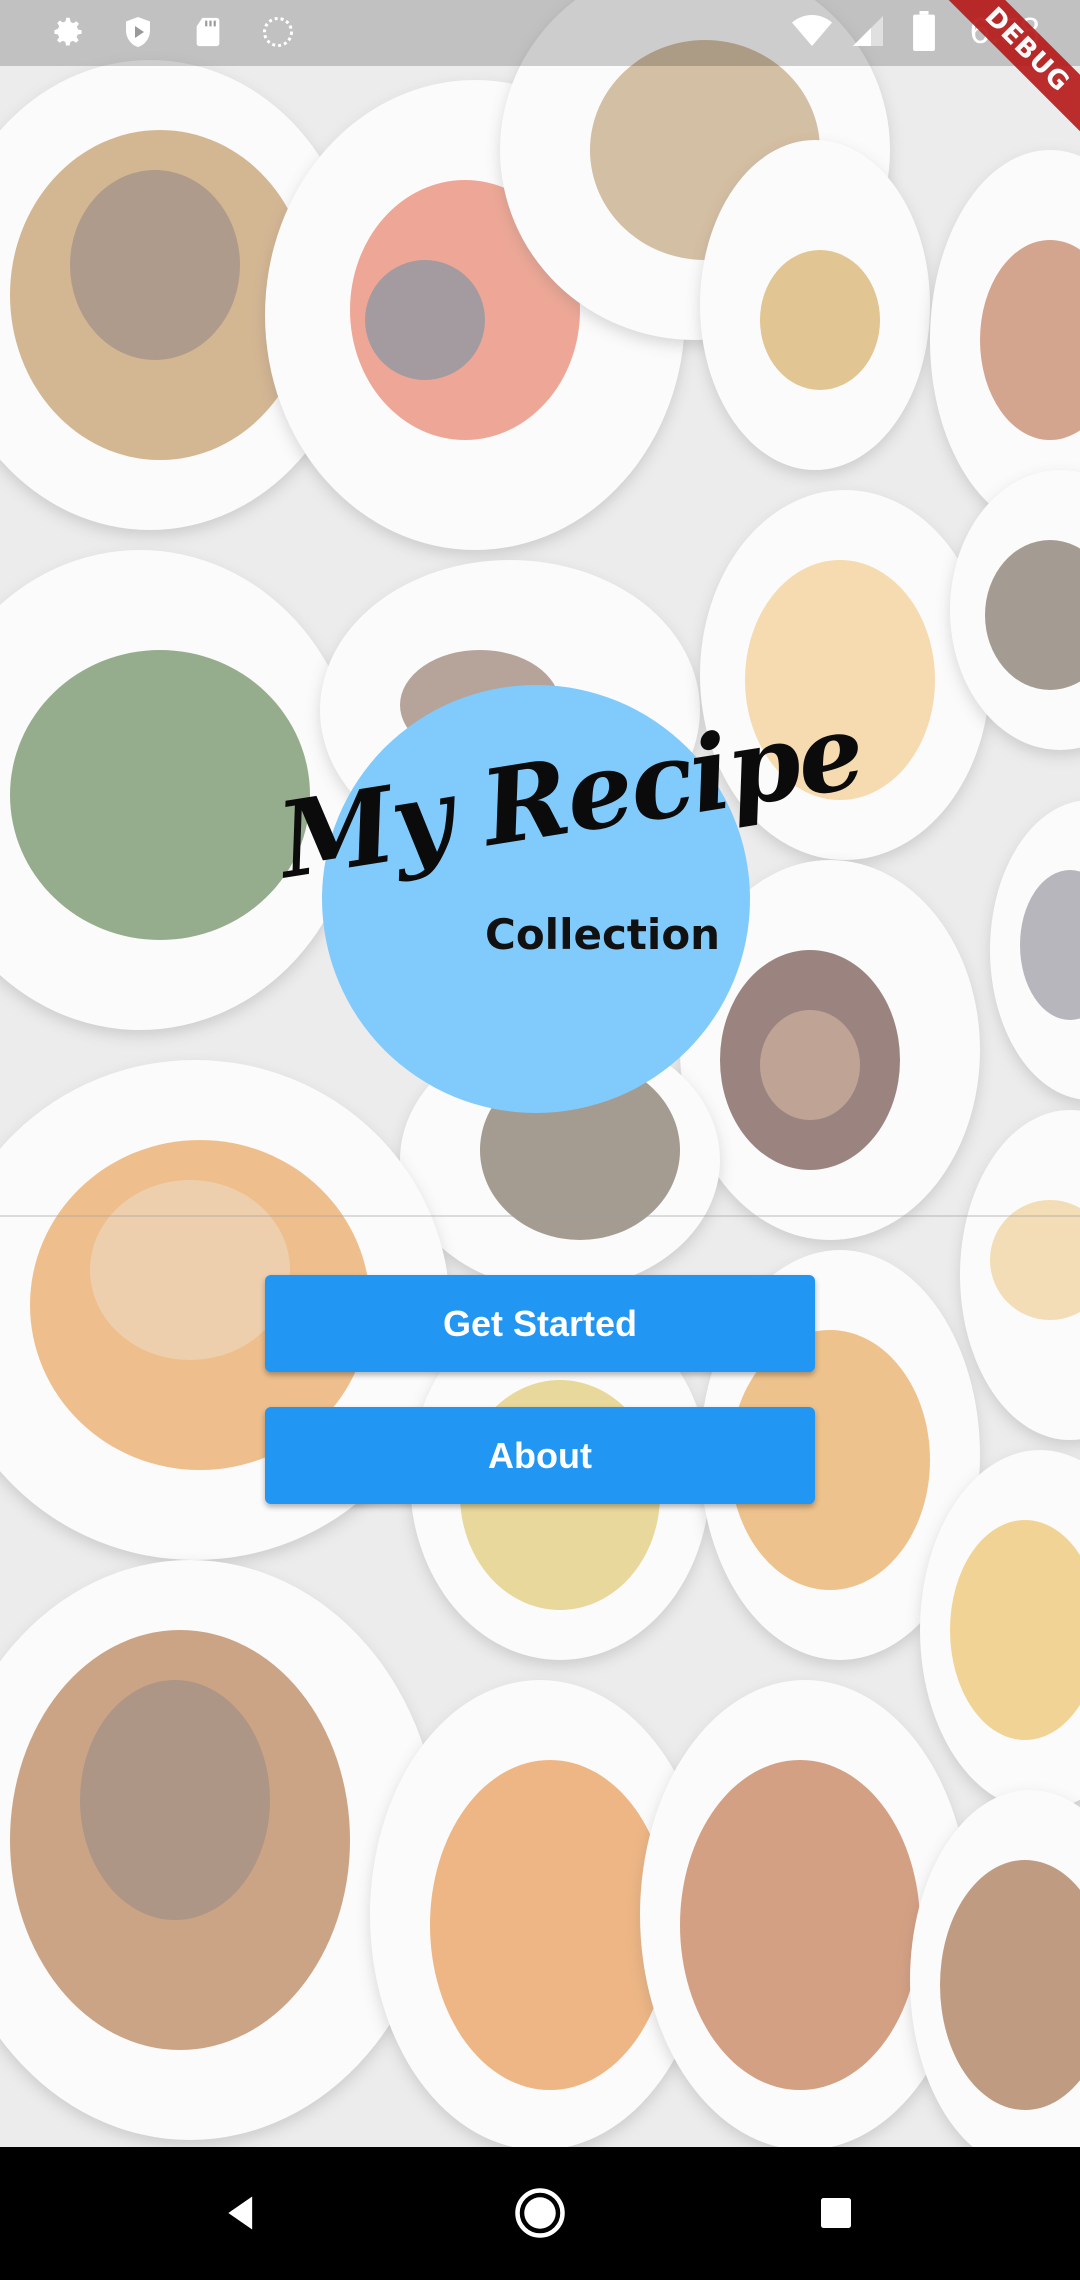  What do you see at coordinates (278, 32) in the screenshot?
I see `sync-icon` at bounding box center [278, 32].